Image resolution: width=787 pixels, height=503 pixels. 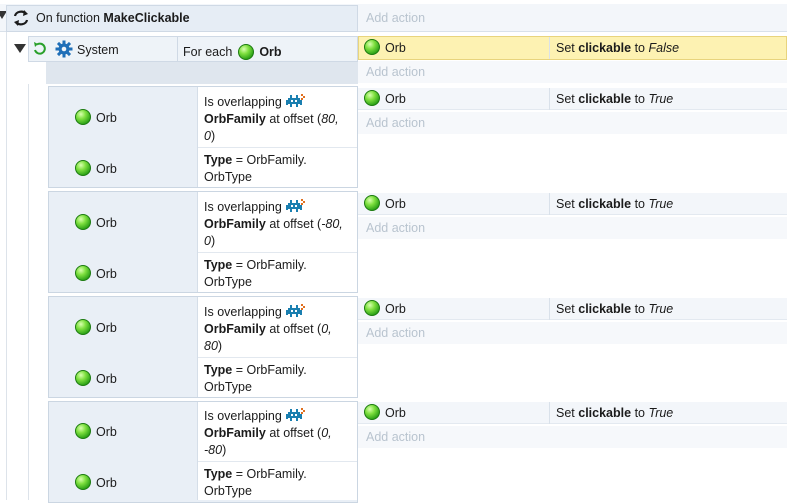 I want to click on for-each-object: Orb, so click(x=270, y=52).